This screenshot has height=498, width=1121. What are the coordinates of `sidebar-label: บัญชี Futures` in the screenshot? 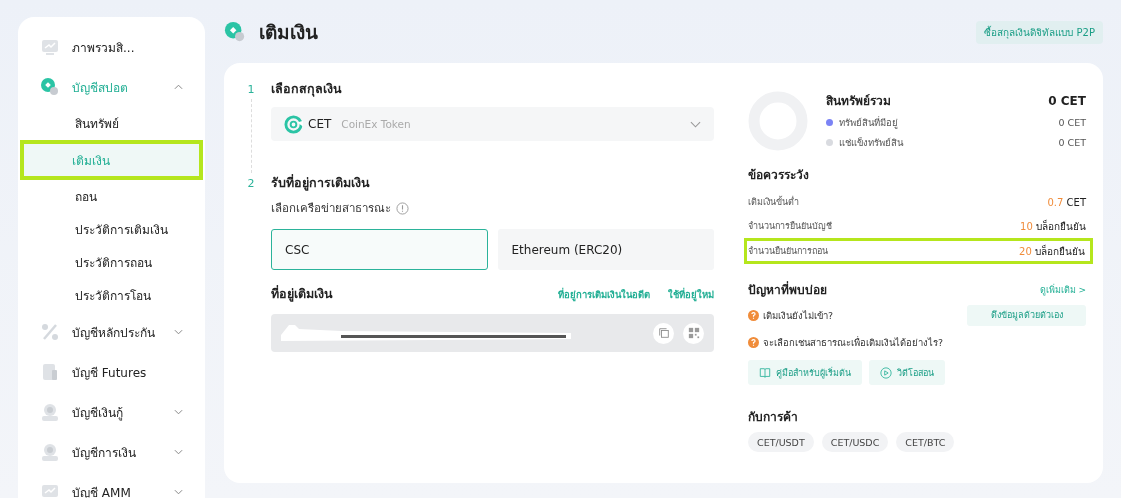 It's located at (110, 373).